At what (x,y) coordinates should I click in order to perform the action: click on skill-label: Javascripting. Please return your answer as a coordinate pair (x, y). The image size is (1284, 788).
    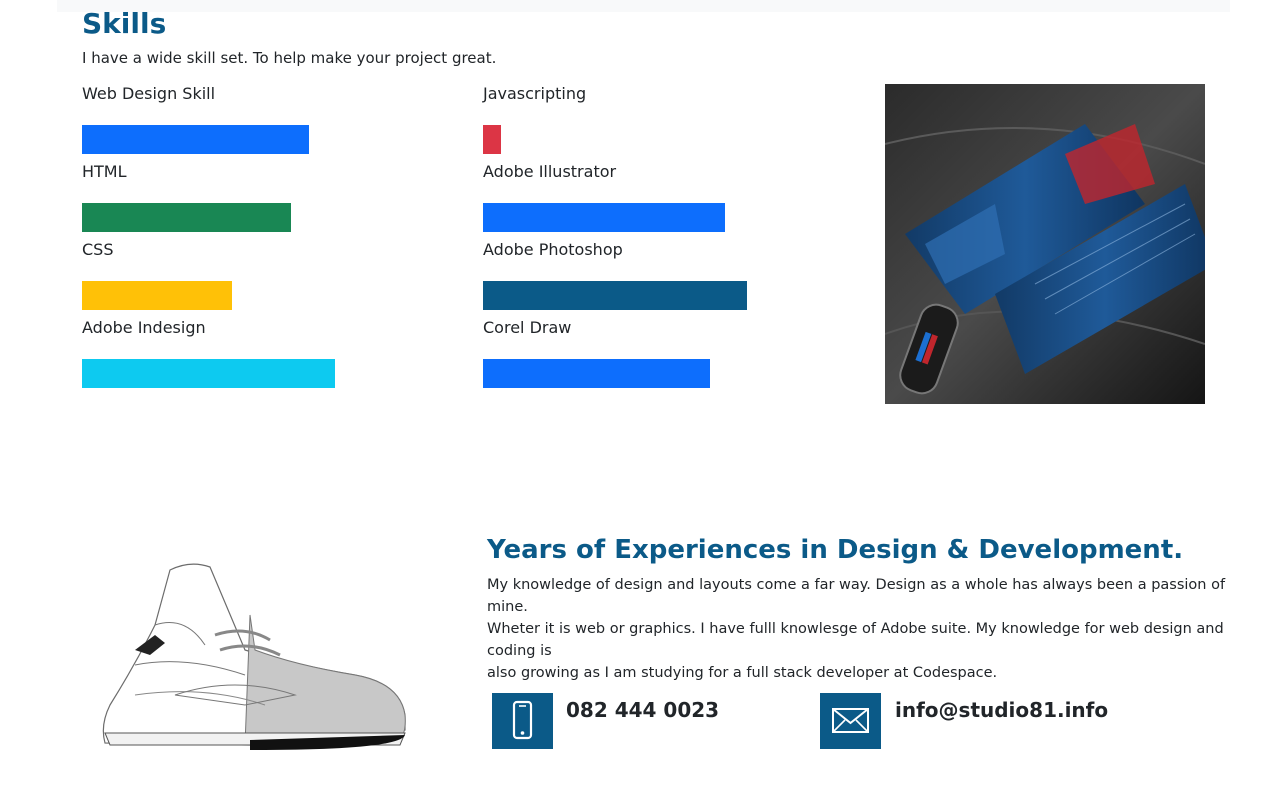
    Looking at the image, I should click on (535, 93).